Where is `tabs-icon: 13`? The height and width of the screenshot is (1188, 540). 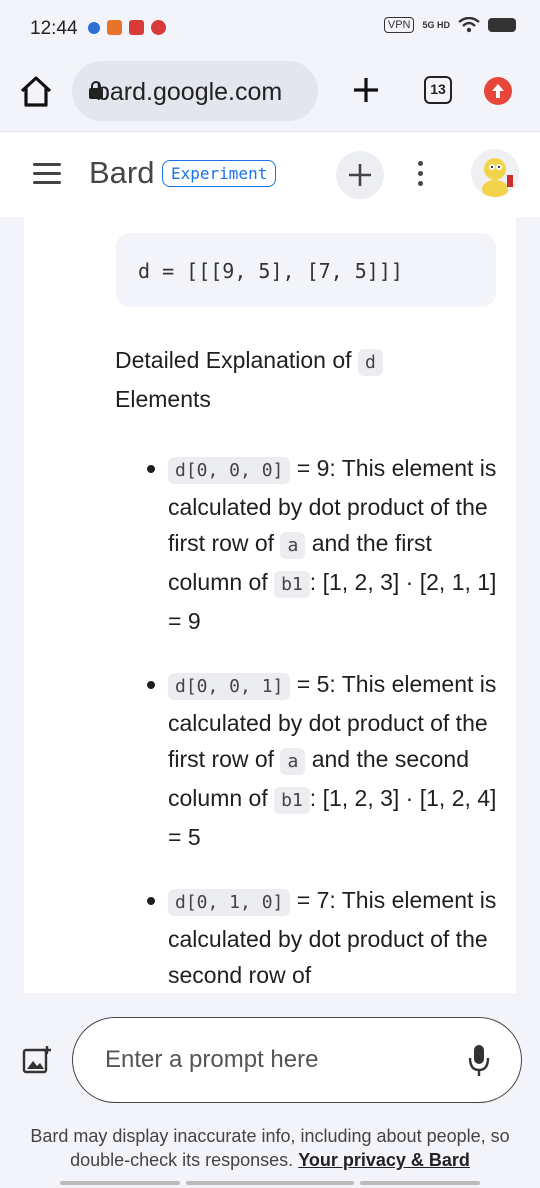 tabs-icon: 13 is located at coordinates (438, 90).